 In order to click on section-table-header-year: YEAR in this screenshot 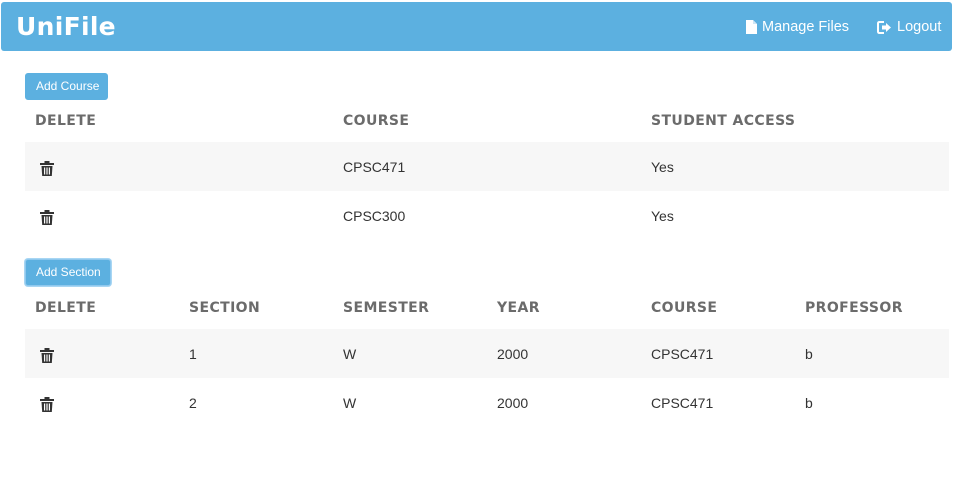, I will do `click(518, 308)`.